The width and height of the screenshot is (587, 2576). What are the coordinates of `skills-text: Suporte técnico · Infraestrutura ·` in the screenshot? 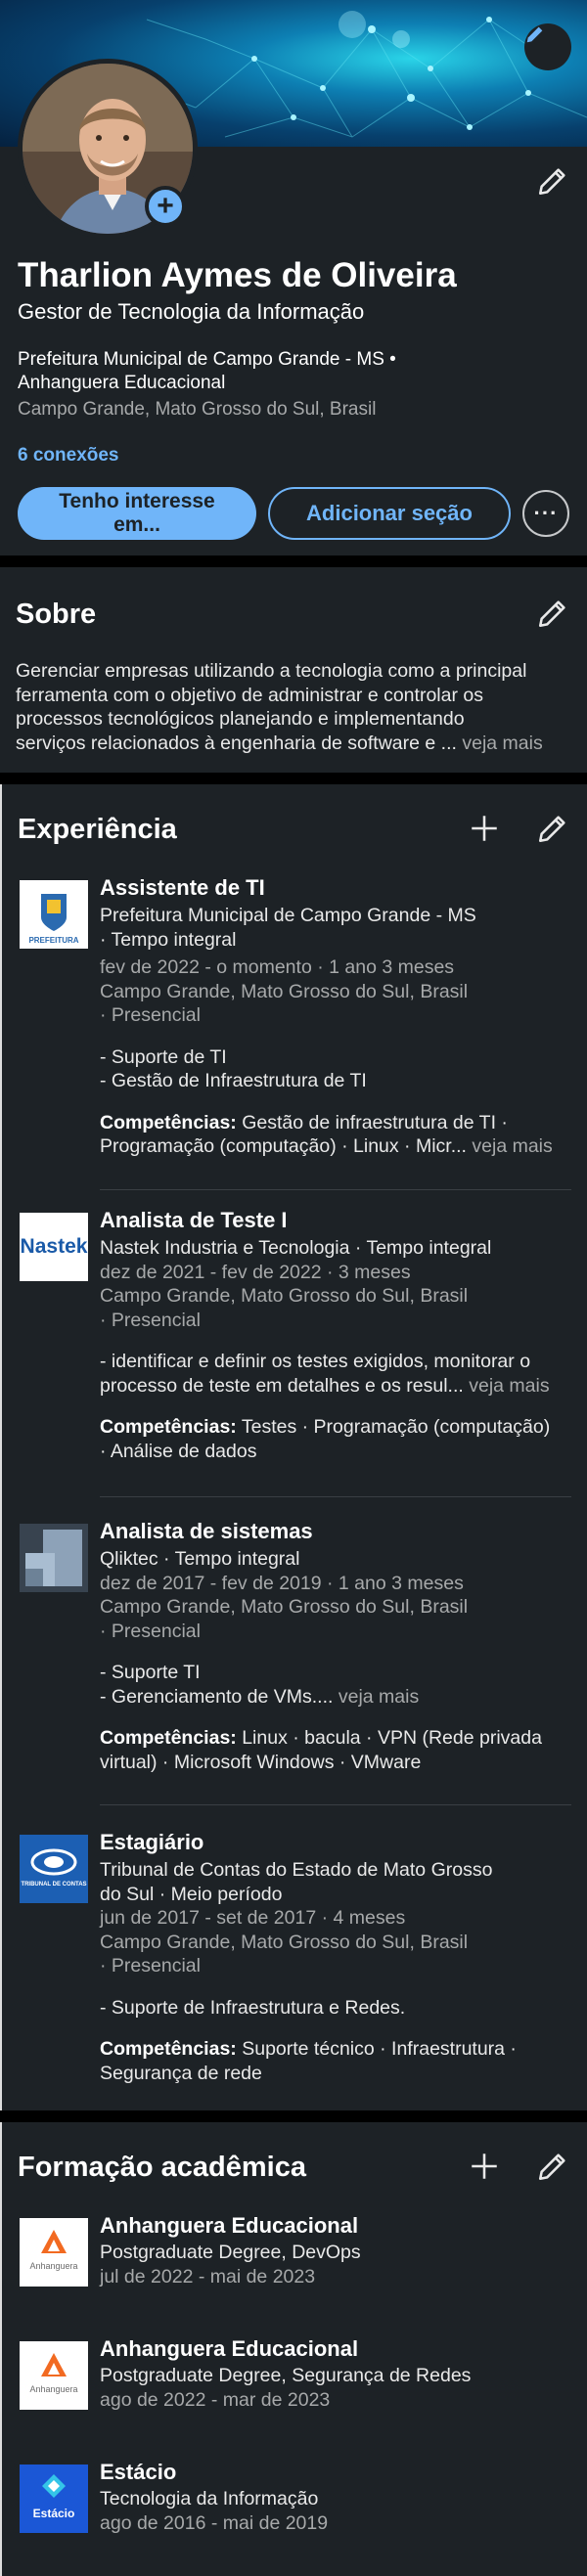 It's located at (376, 2049).